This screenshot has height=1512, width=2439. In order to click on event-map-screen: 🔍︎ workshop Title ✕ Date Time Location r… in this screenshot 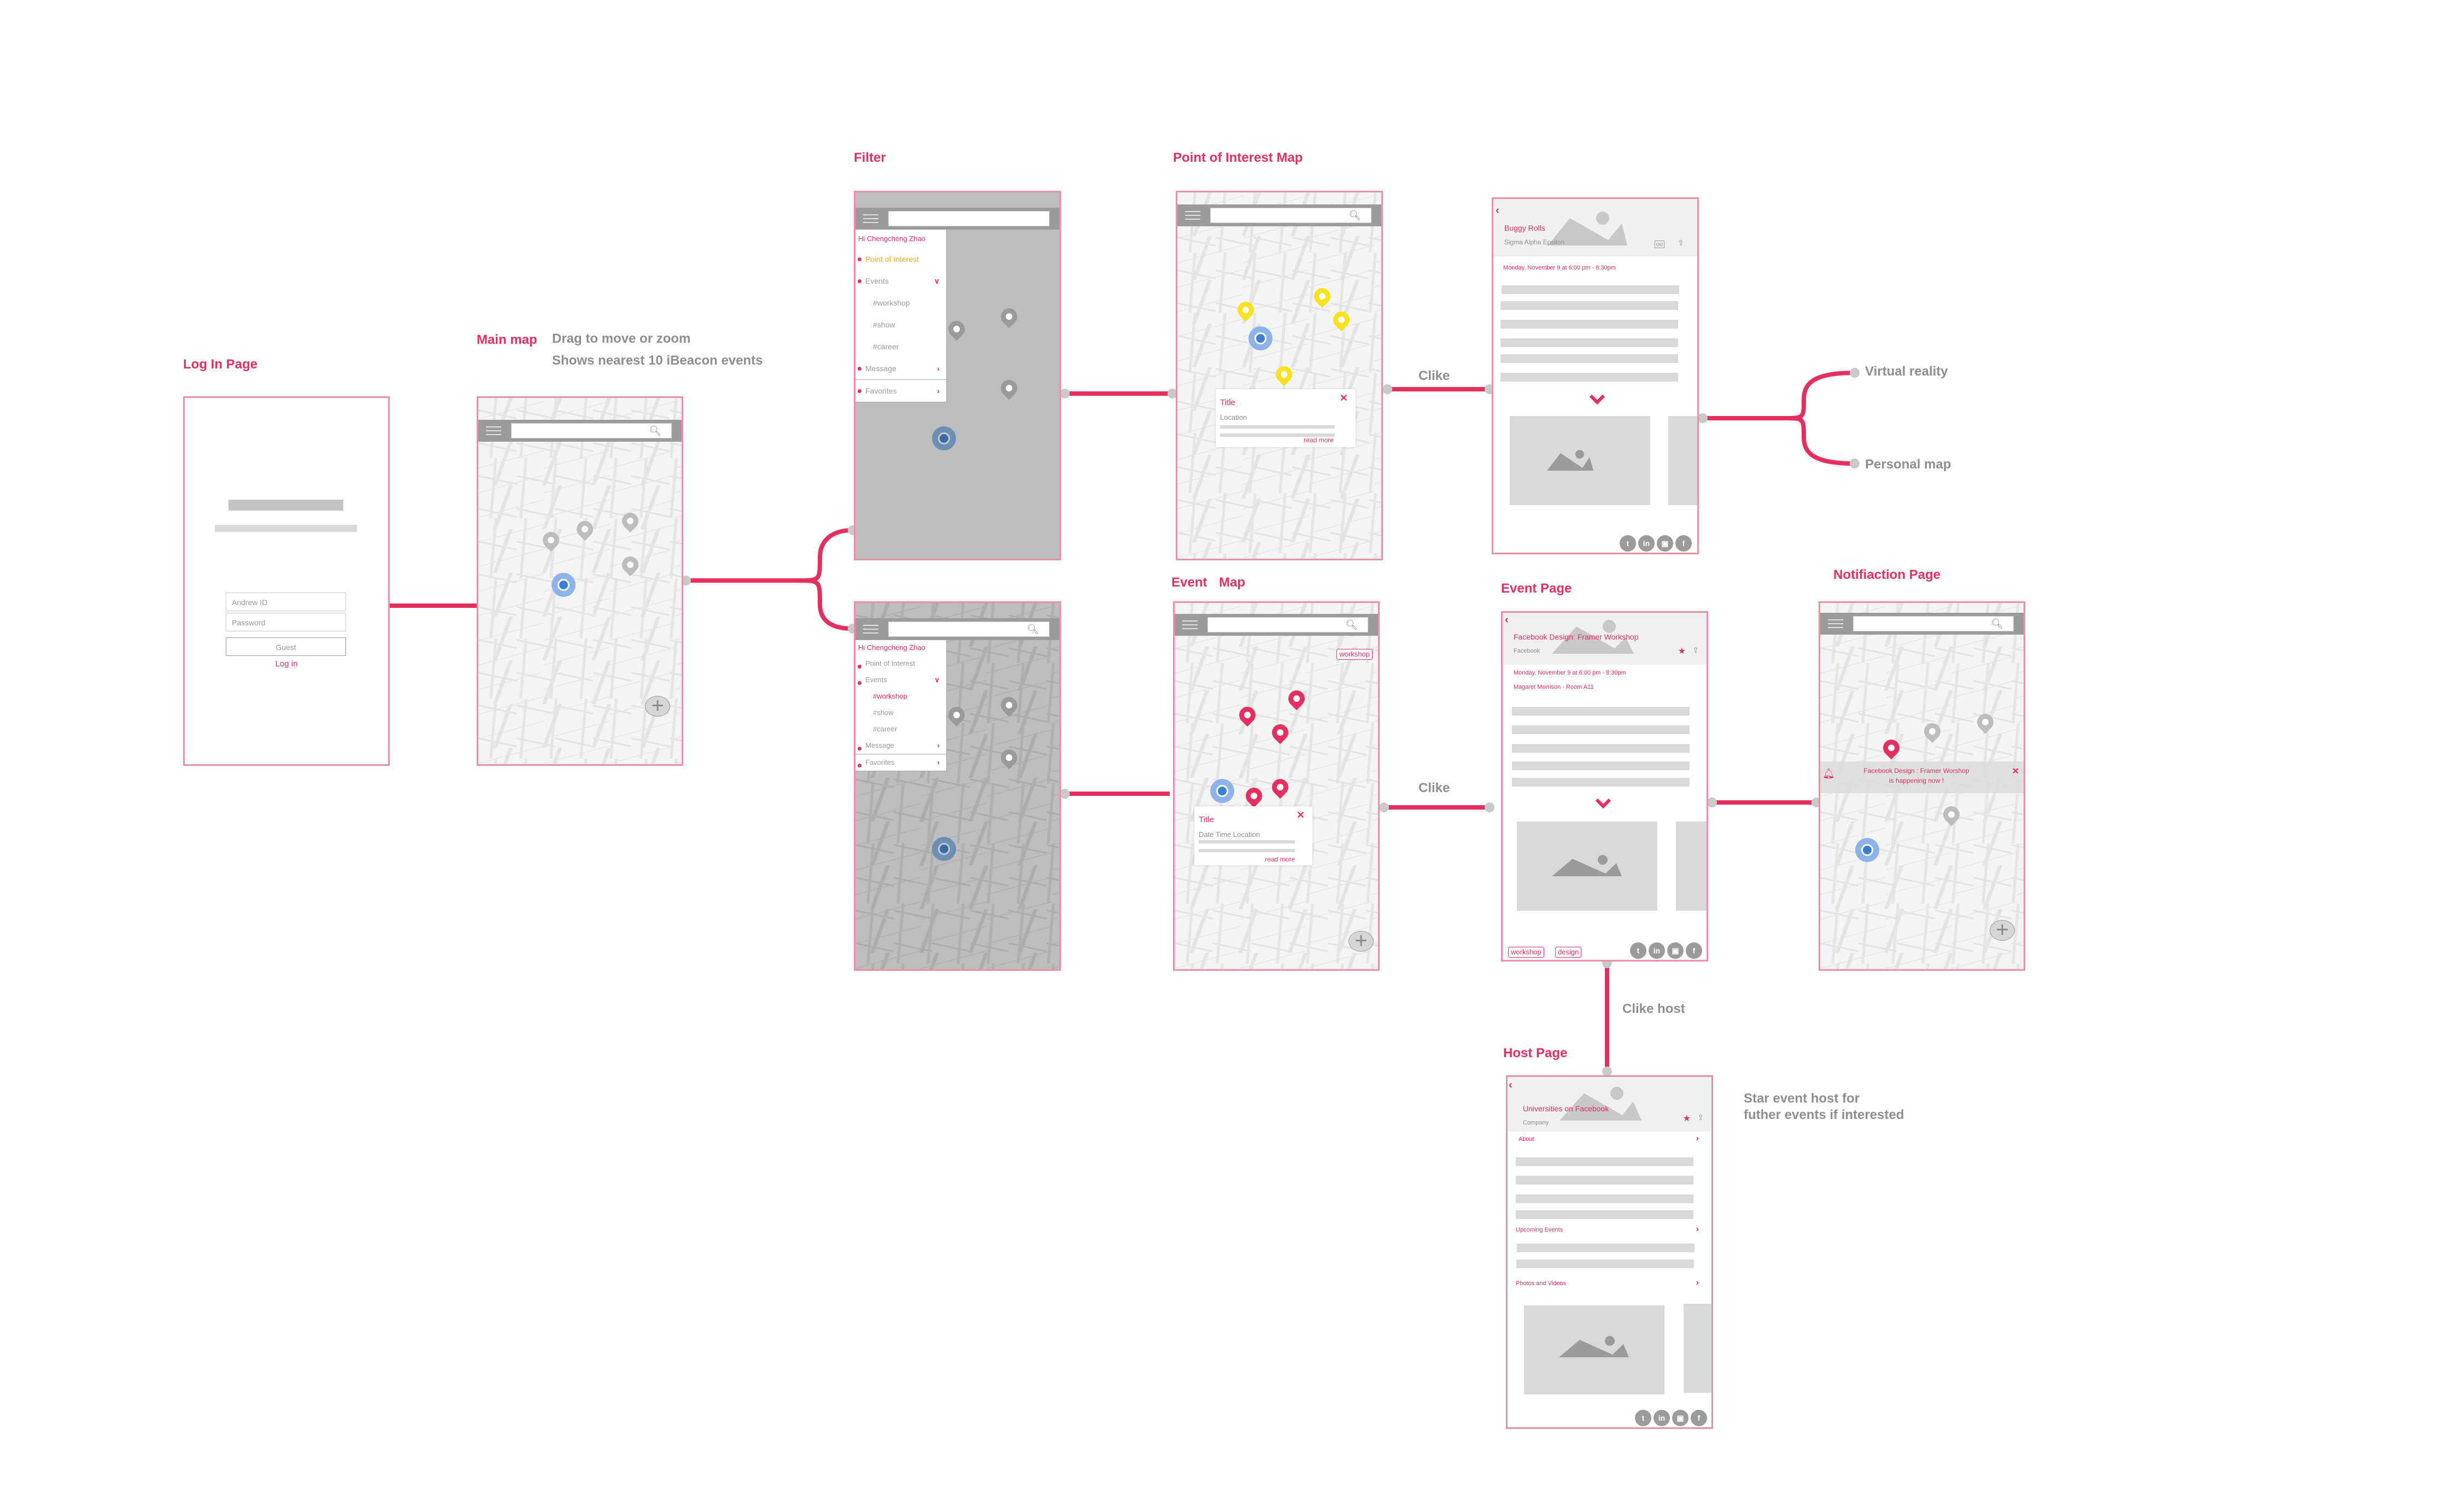, I will do `click(1277, 786)`.